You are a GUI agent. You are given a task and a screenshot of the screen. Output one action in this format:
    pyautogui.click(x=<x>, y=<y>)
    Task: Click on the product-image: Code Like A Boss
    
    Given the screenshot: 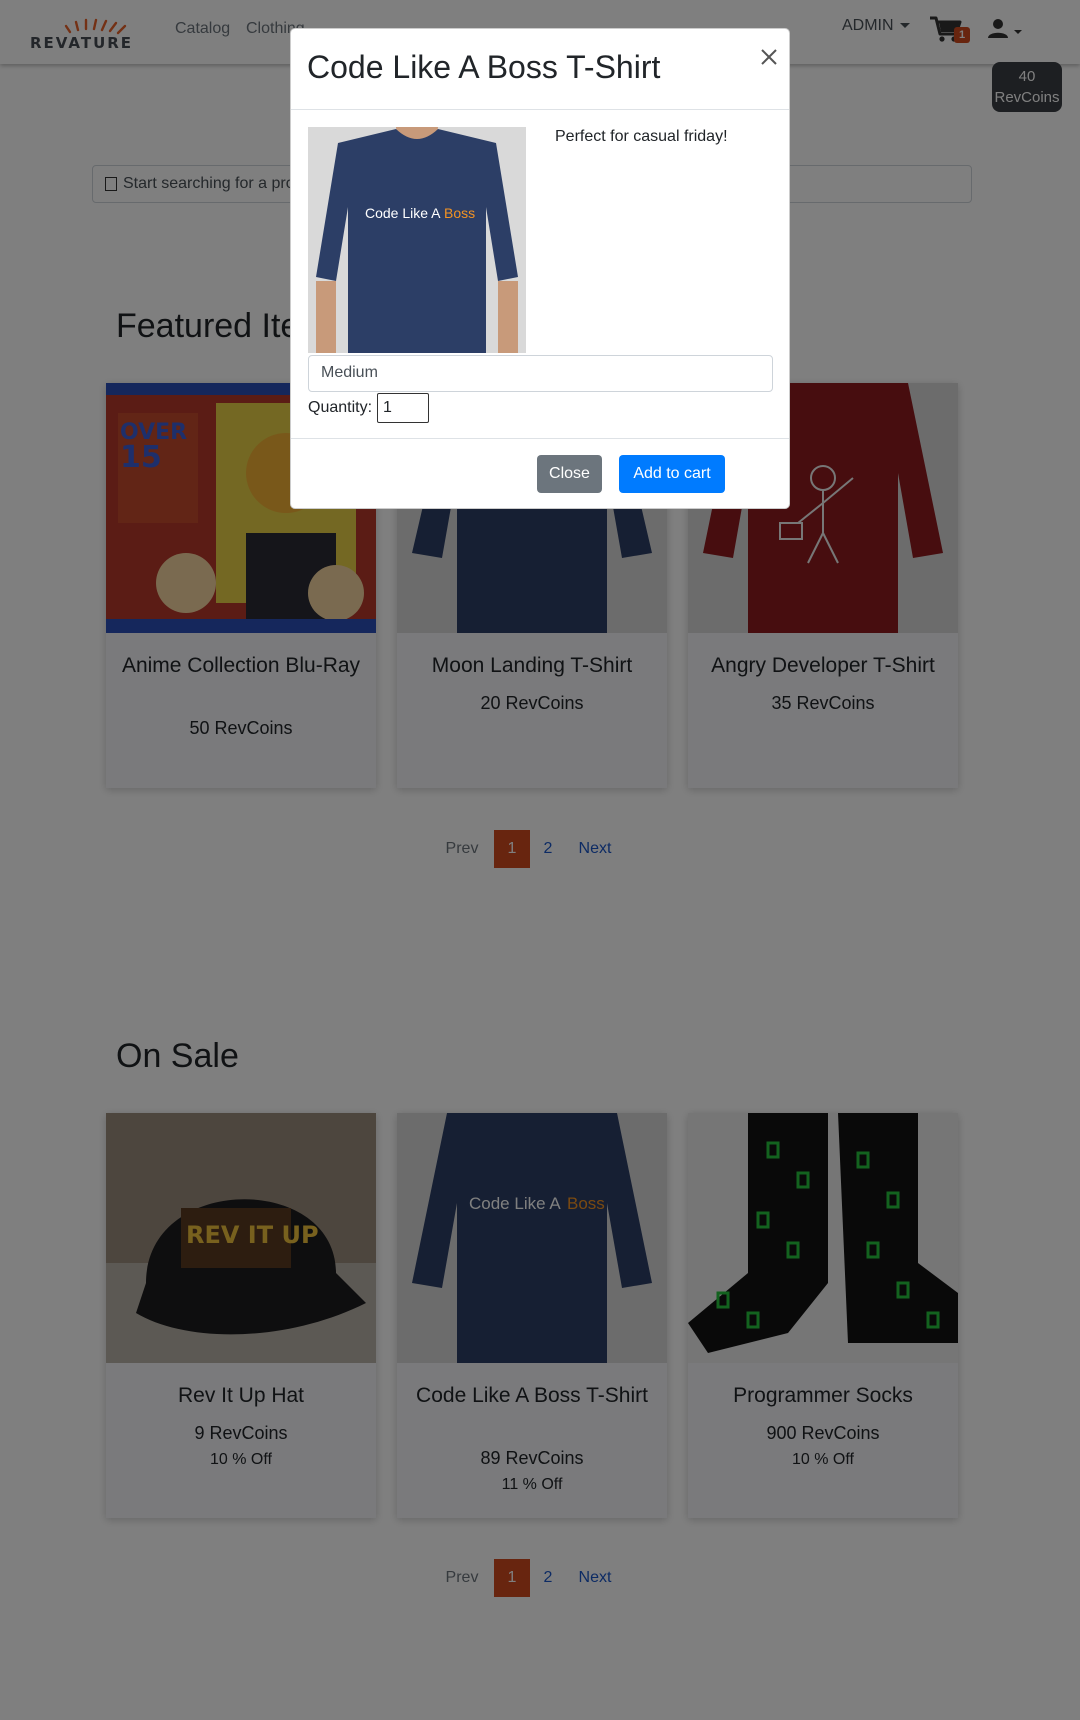 What is the action you would take?
    pyautogui.click(x=417, y=240)
    